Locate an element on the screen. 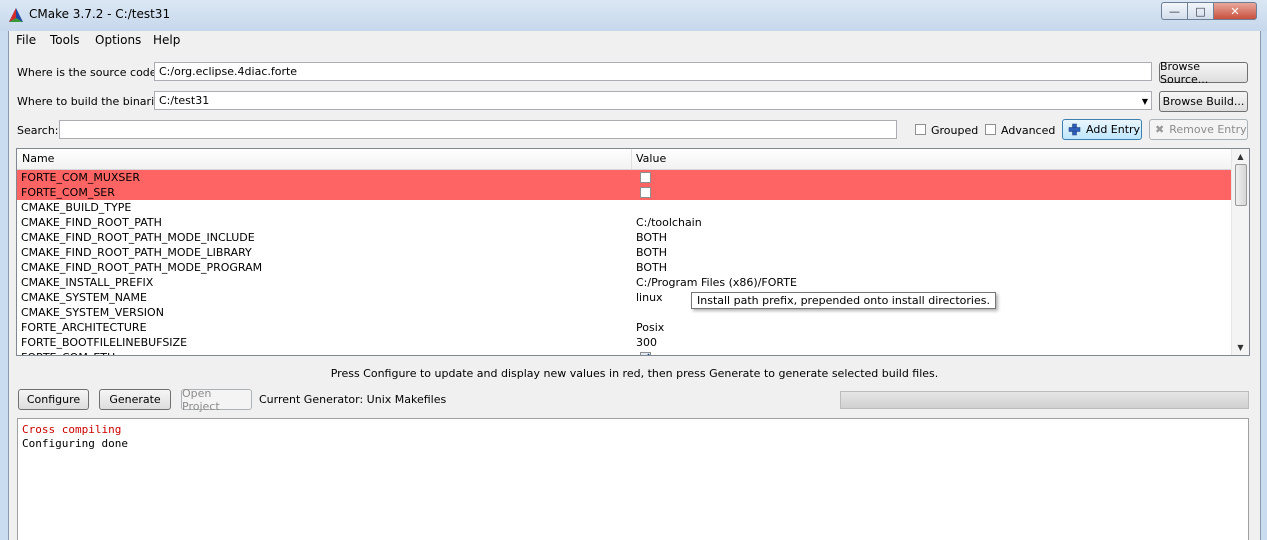 Image resolution: width=1267 pixels, height=540 pixels. progress-bar is located at coordinates (1044, 400).